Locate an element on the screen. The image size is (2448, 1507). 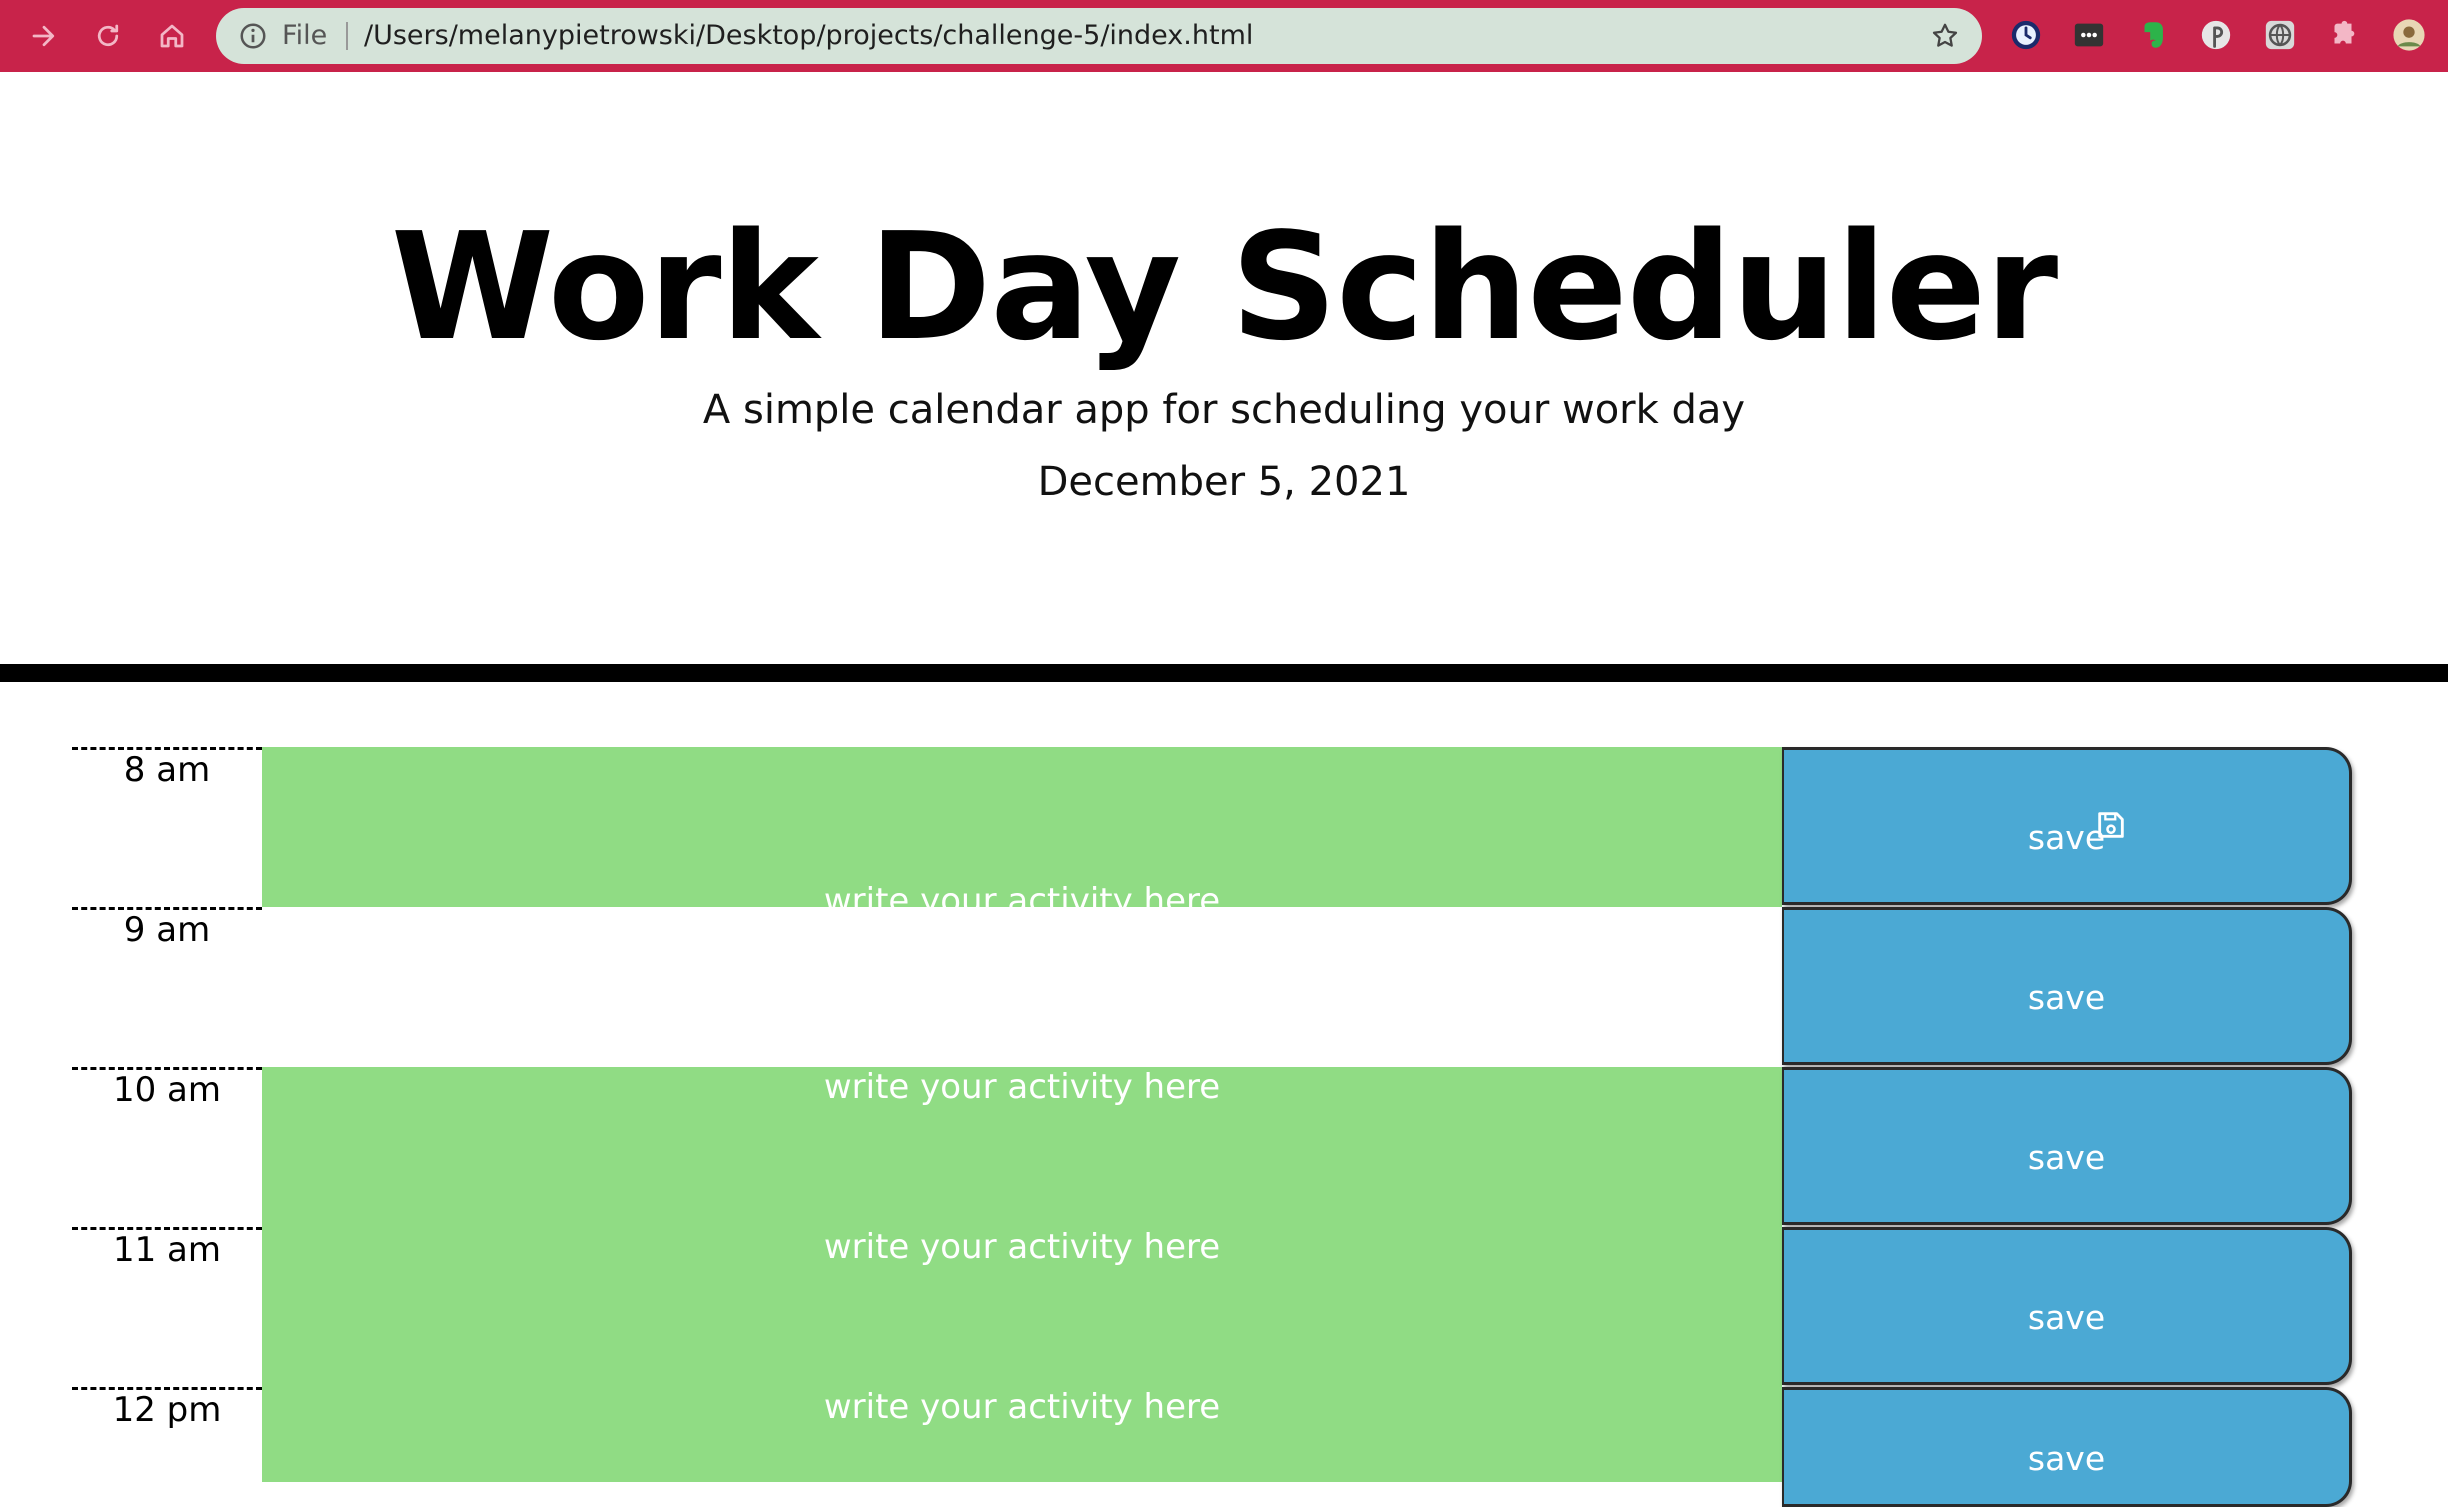
page-title: Work Day Scheduler is located at coordinates (1224, 287).